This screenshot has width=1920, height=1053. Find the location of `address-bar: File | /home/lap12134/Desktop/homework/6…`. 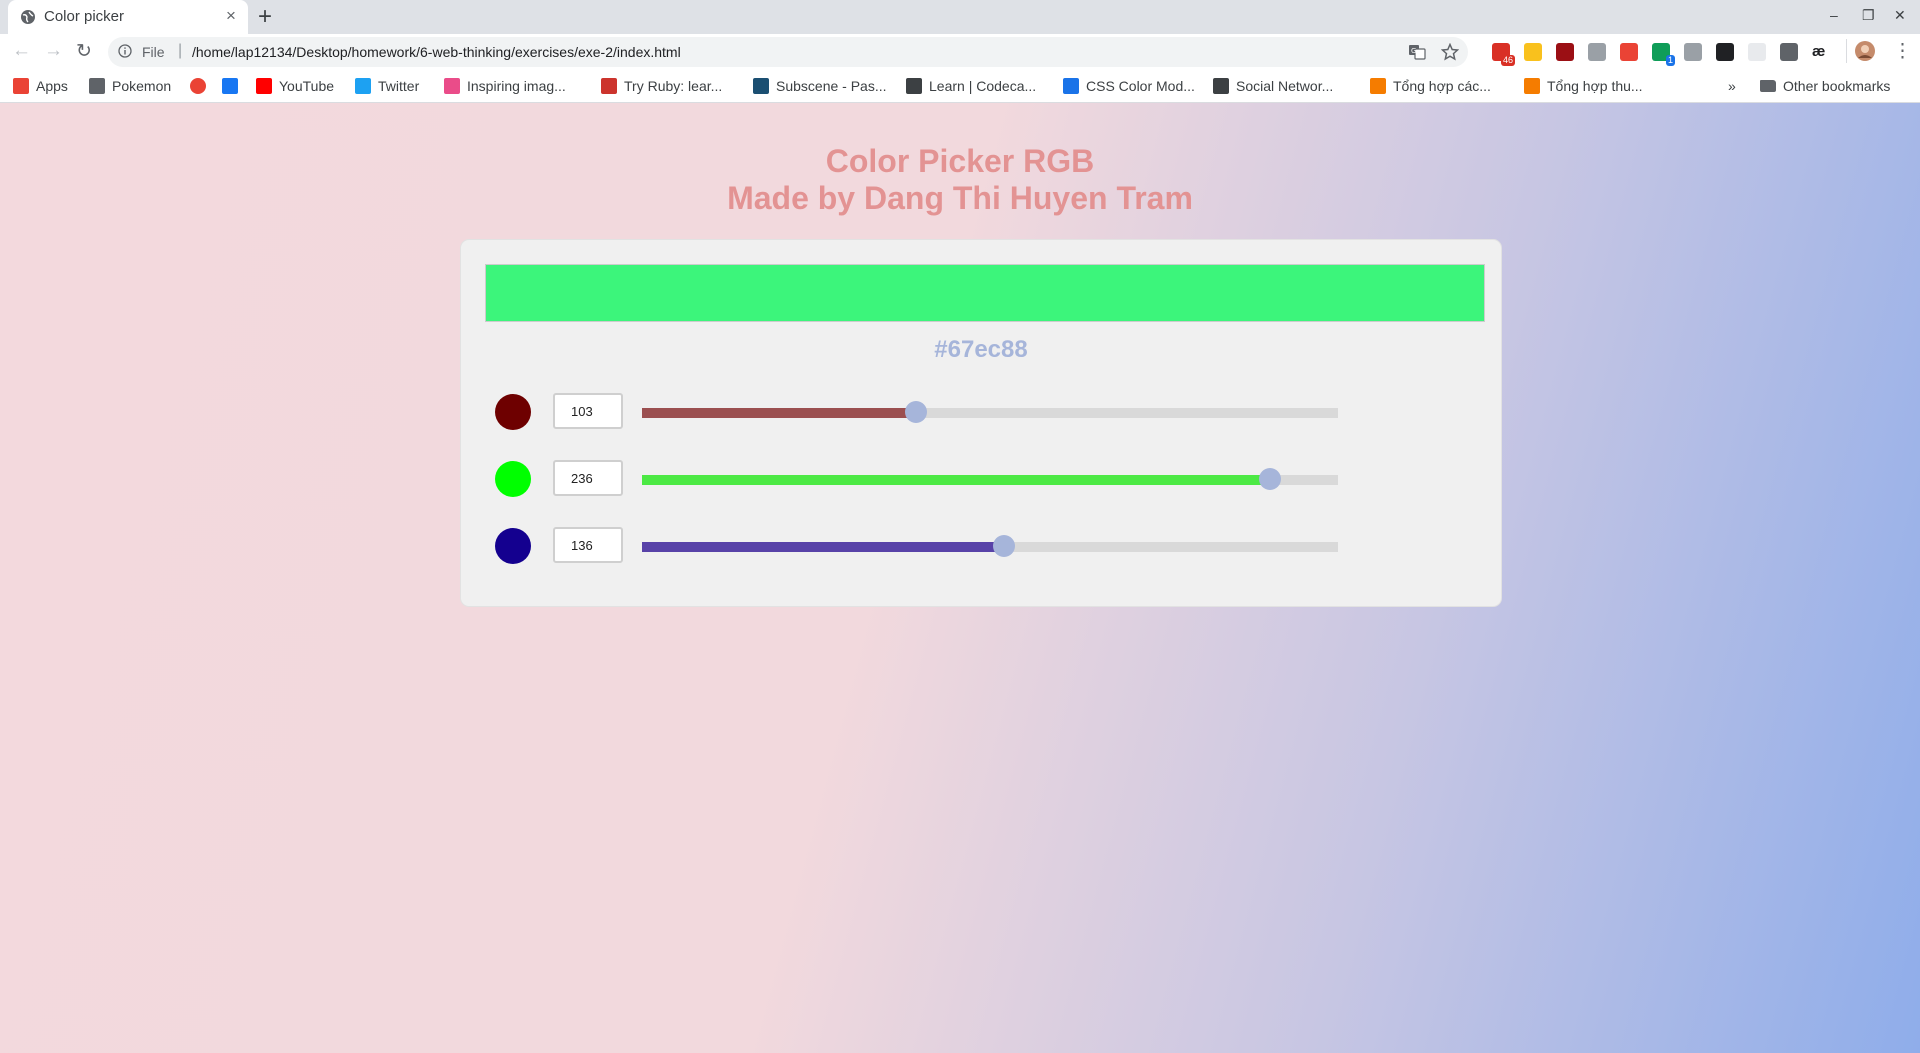

address-bar: File | /home/lap12134/Desktop/homework/6… is located at coordinates (788, 52).